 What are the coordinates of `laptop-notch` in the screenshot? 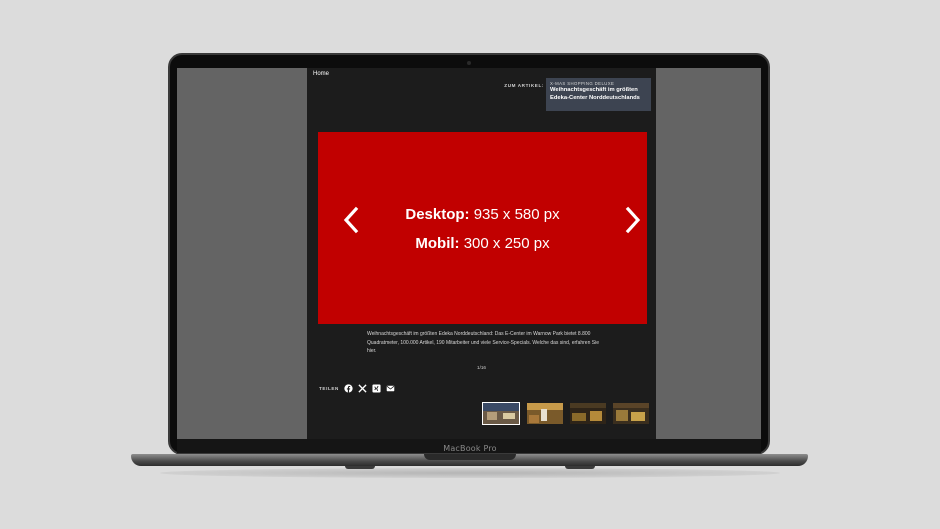 It's located at (470, 457).